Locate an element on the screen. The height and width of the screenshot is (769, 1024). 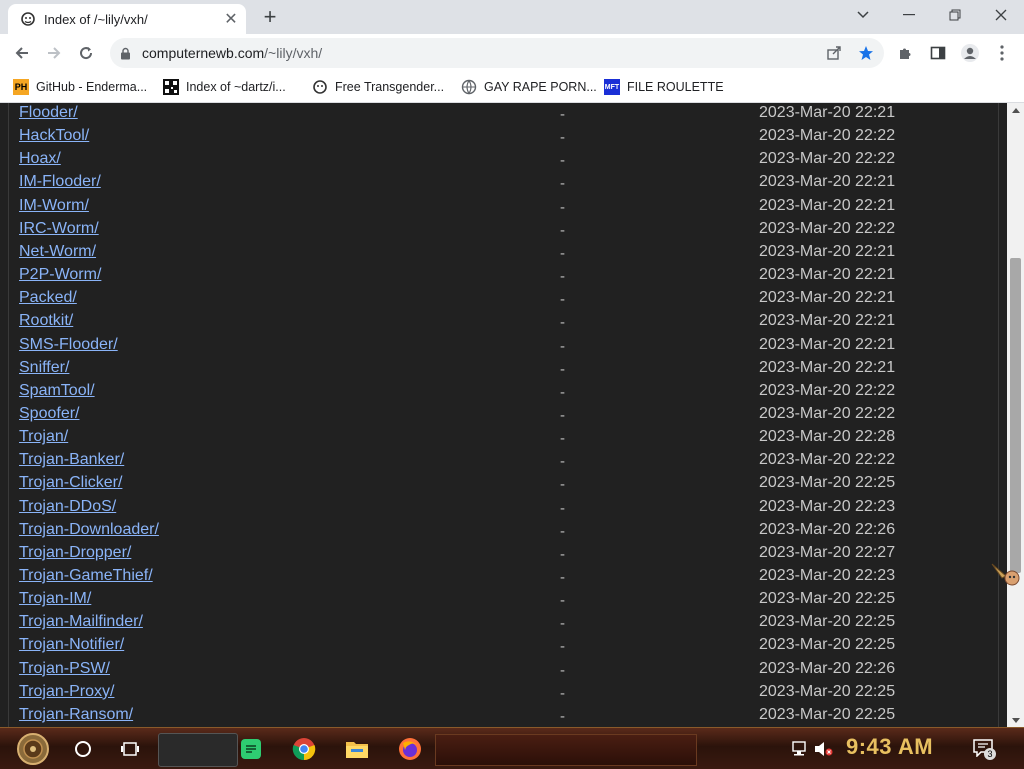
cortana-icon is located at coordinates (83, 749).